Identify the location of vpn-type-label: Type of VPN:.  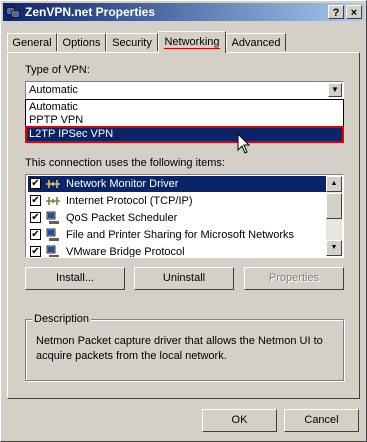
(57, 70).